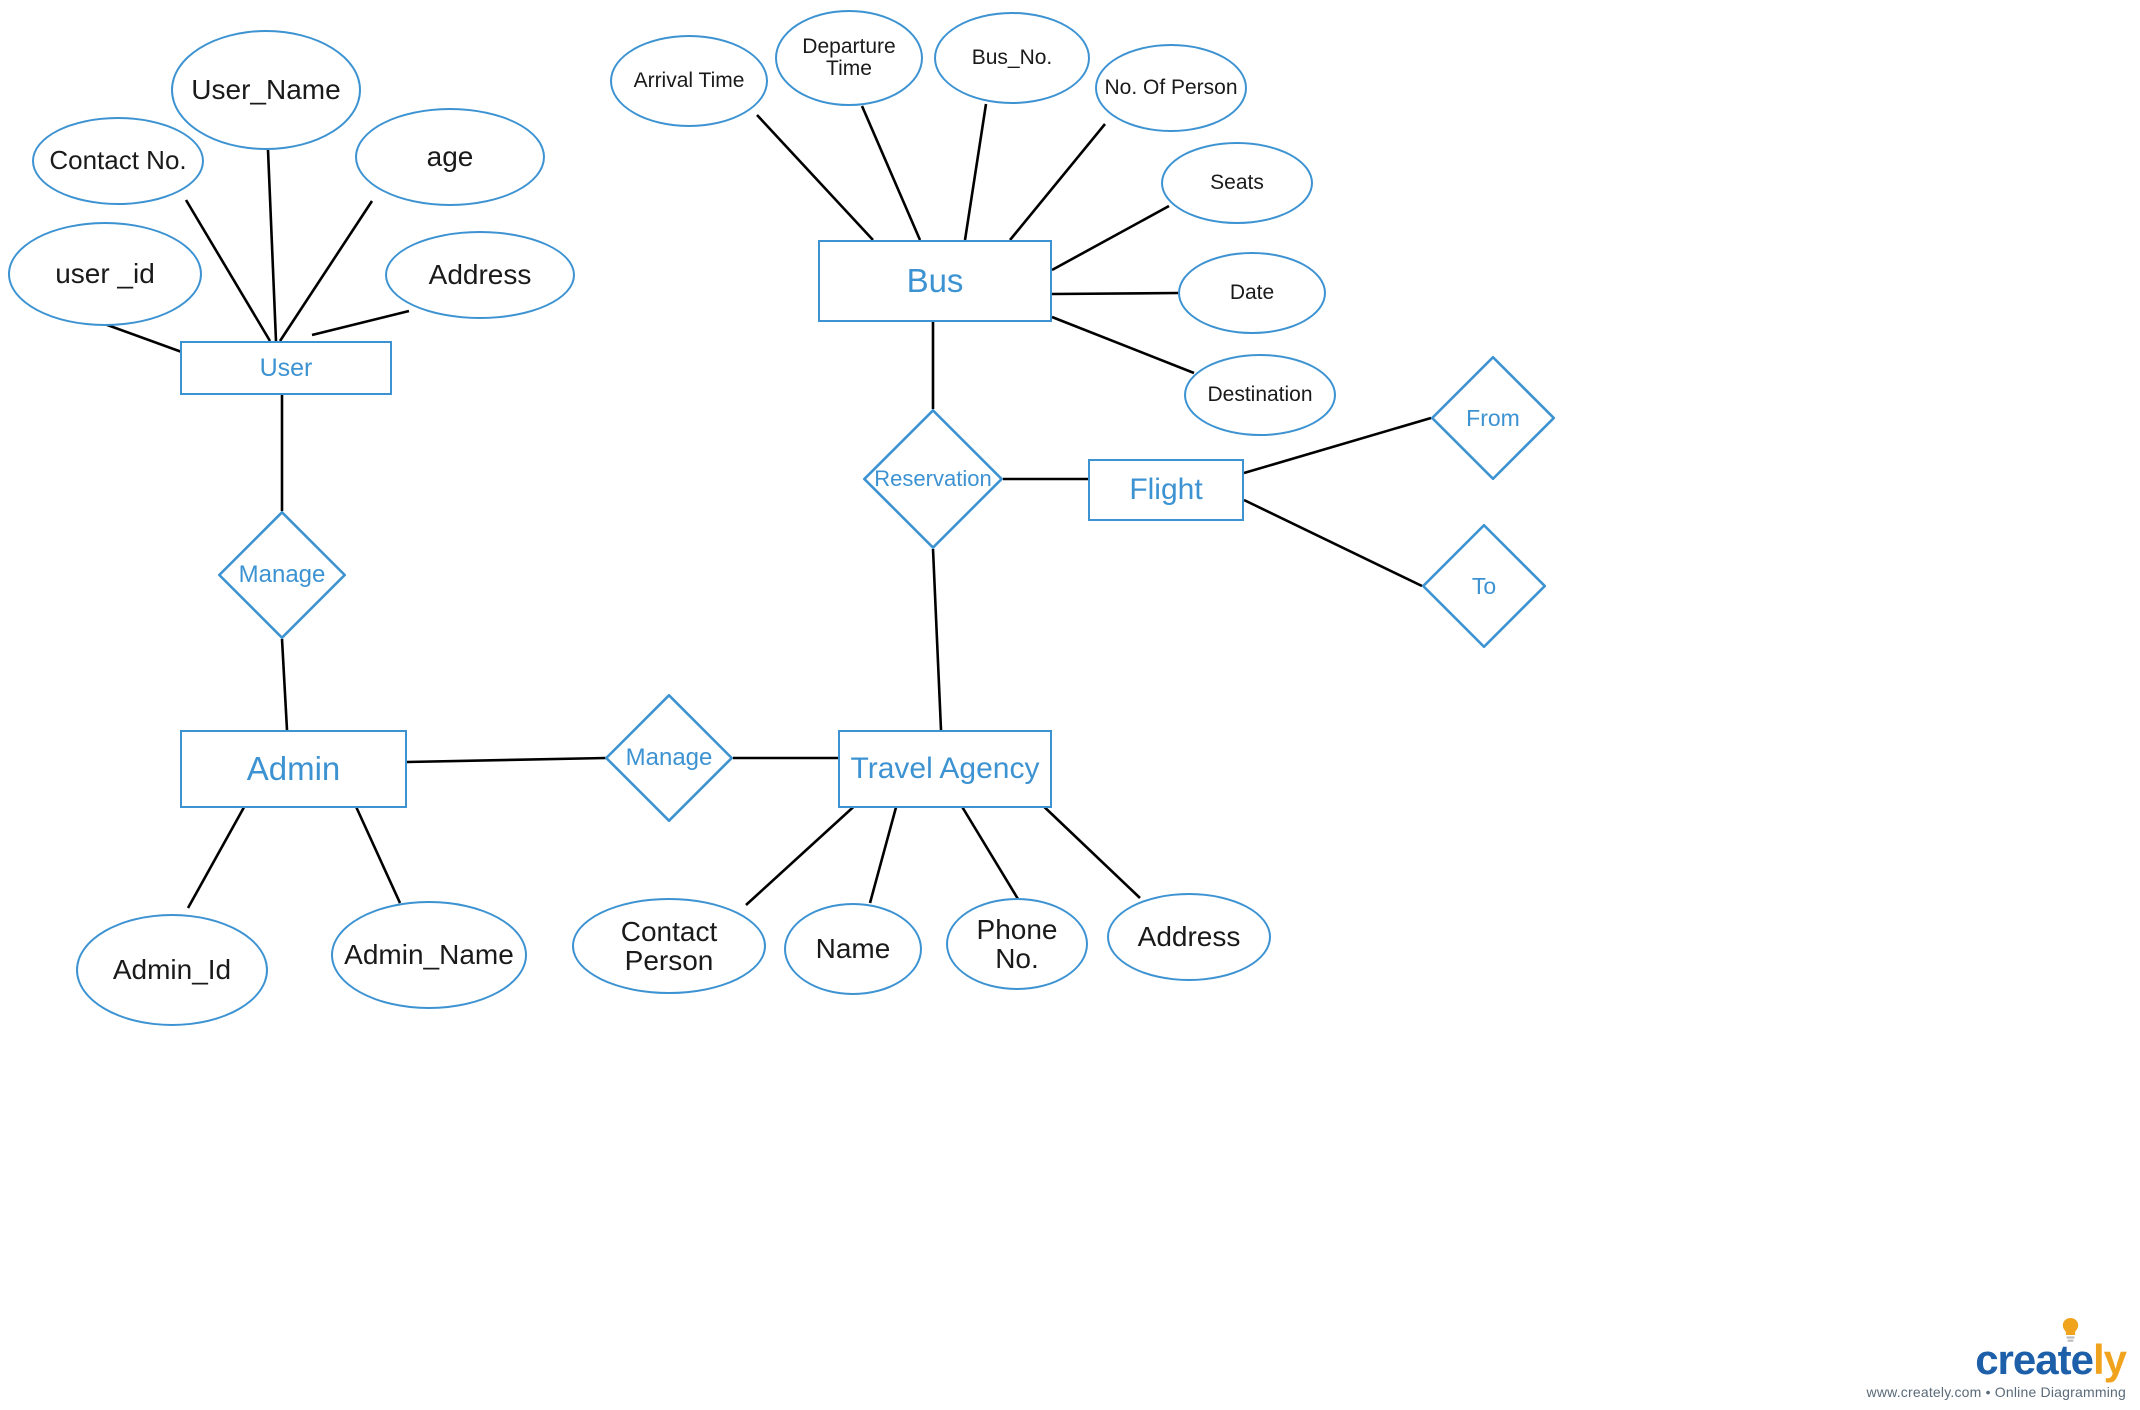 This screenshot has height=1410, width=2140. I want to click on relationship-label: Reservation, so click(933, 478).